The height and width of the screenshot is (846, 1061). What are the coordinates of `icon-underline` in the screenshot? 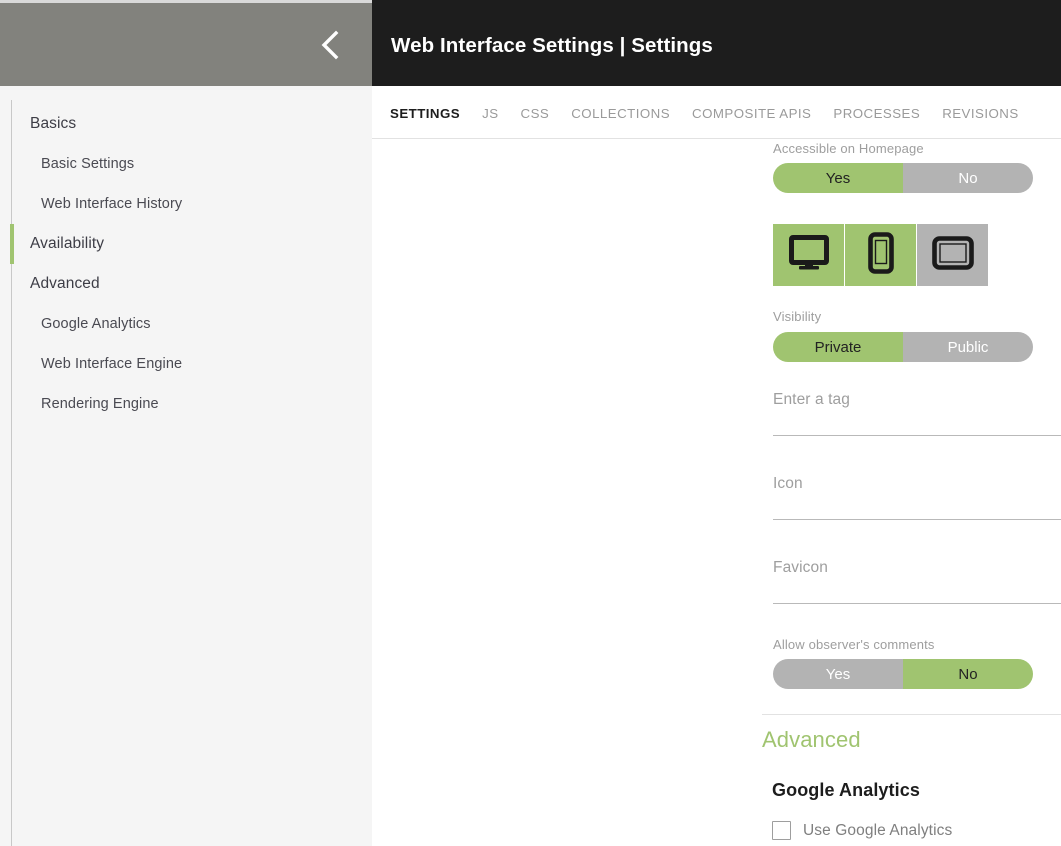 It's located at (917, 519).